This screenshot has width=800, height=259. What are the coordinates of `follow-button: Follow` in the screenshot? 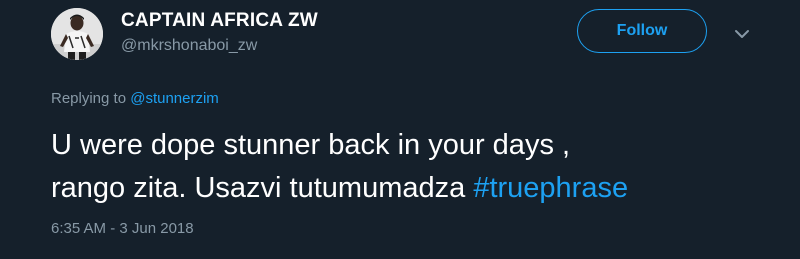 It's located at (642, 31).